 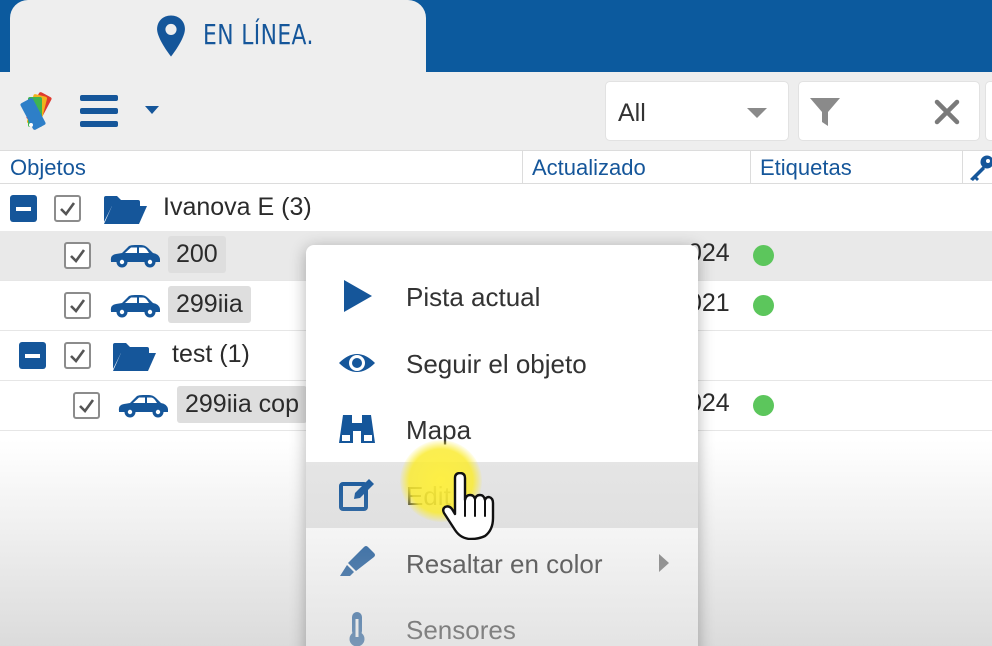 I want to click on menu-item-label: Pista actual, so click(x=473, y=297).